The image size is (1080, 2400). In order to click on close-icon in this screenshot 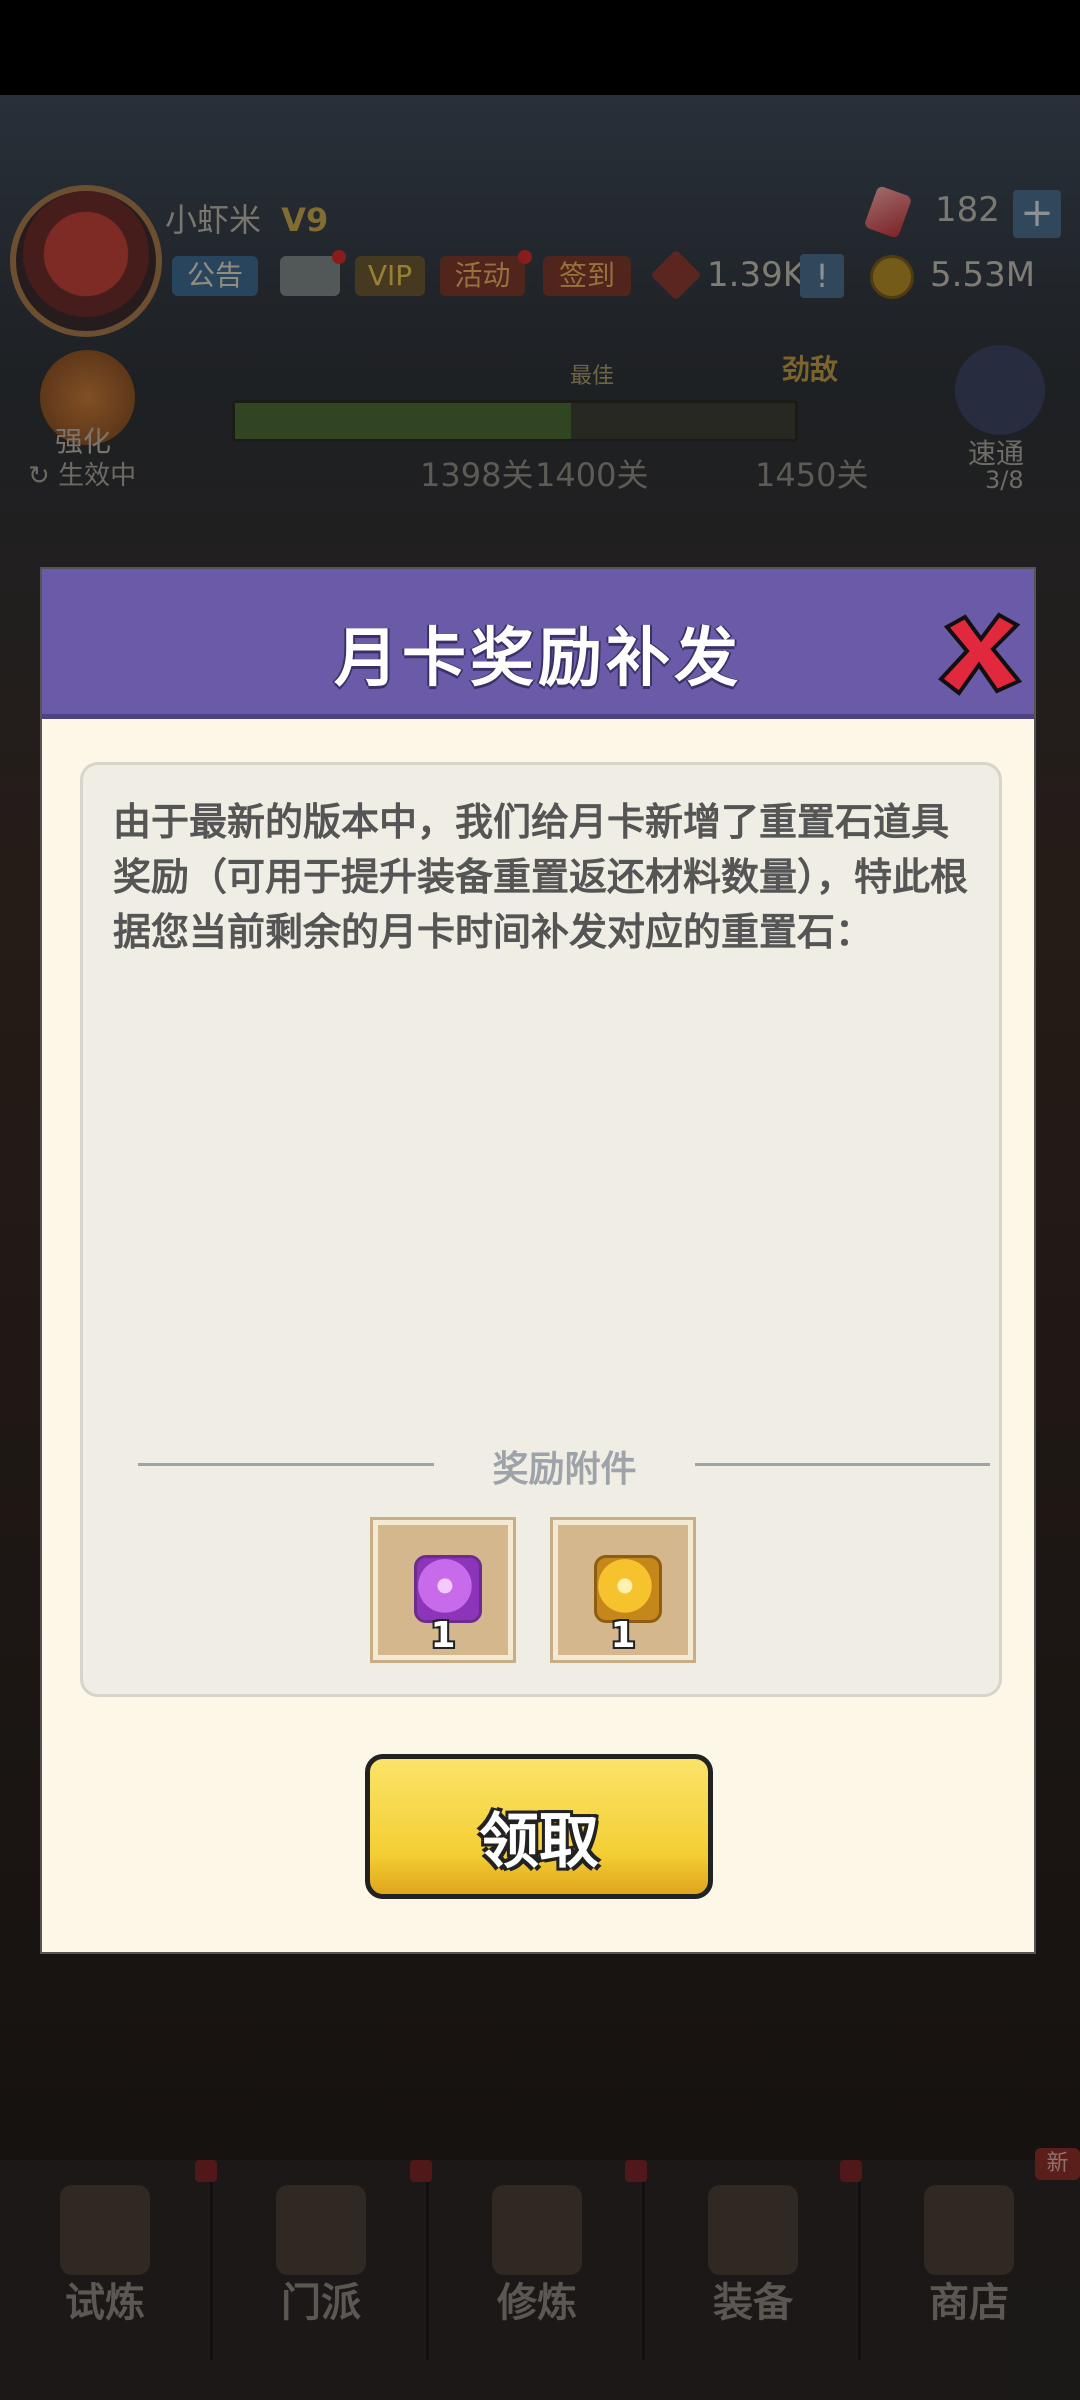, I will do `click(980, 654)`.